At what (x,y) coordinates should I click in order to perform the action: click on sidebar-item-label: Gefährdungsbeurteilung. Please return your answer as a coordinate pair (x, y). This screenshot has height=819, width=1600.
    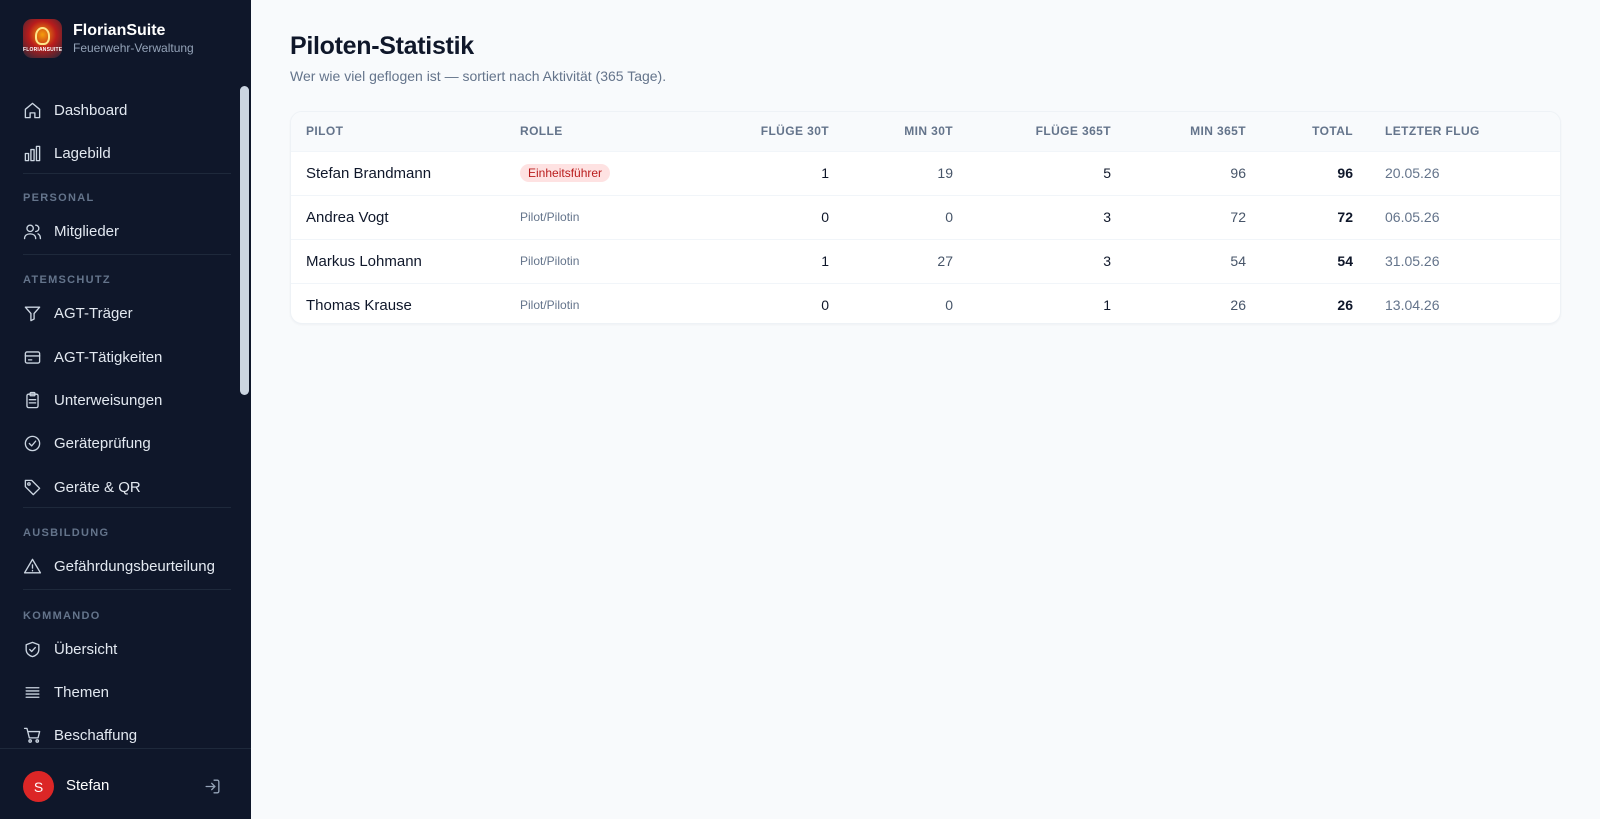
    Looking at the image, I should click on (134, 566).